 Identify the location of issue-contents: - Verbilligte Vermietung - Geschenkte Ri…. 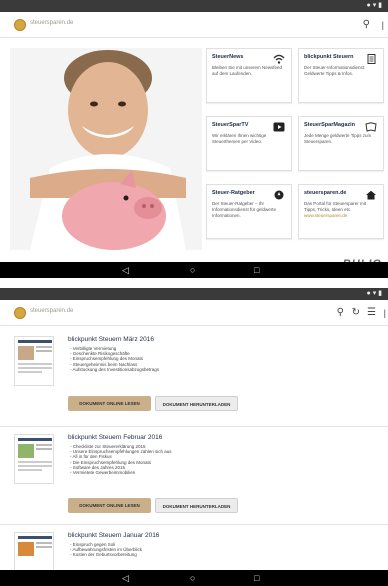
(114, 359).